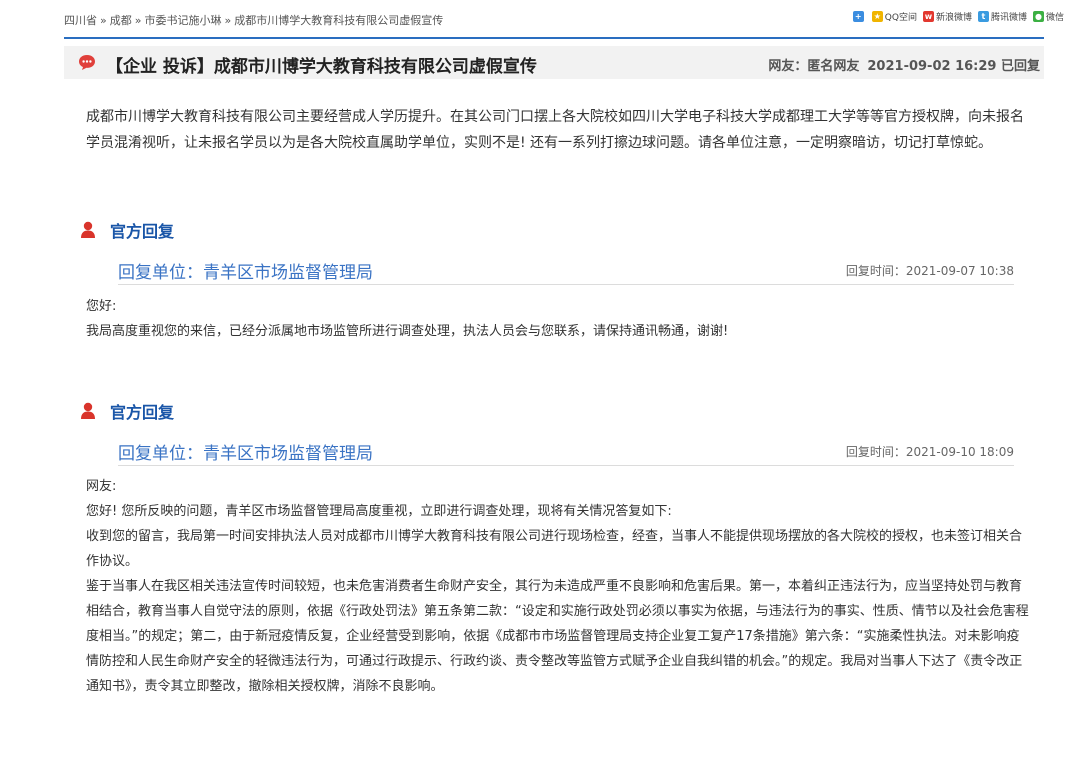 Image resolution: width=1080 pixels, height=762 pixels. What do you see at coordinates (953, 18) in the screenshot?
I see `share-weibo-label: 新浪微博` at bounding box center [953, 18].